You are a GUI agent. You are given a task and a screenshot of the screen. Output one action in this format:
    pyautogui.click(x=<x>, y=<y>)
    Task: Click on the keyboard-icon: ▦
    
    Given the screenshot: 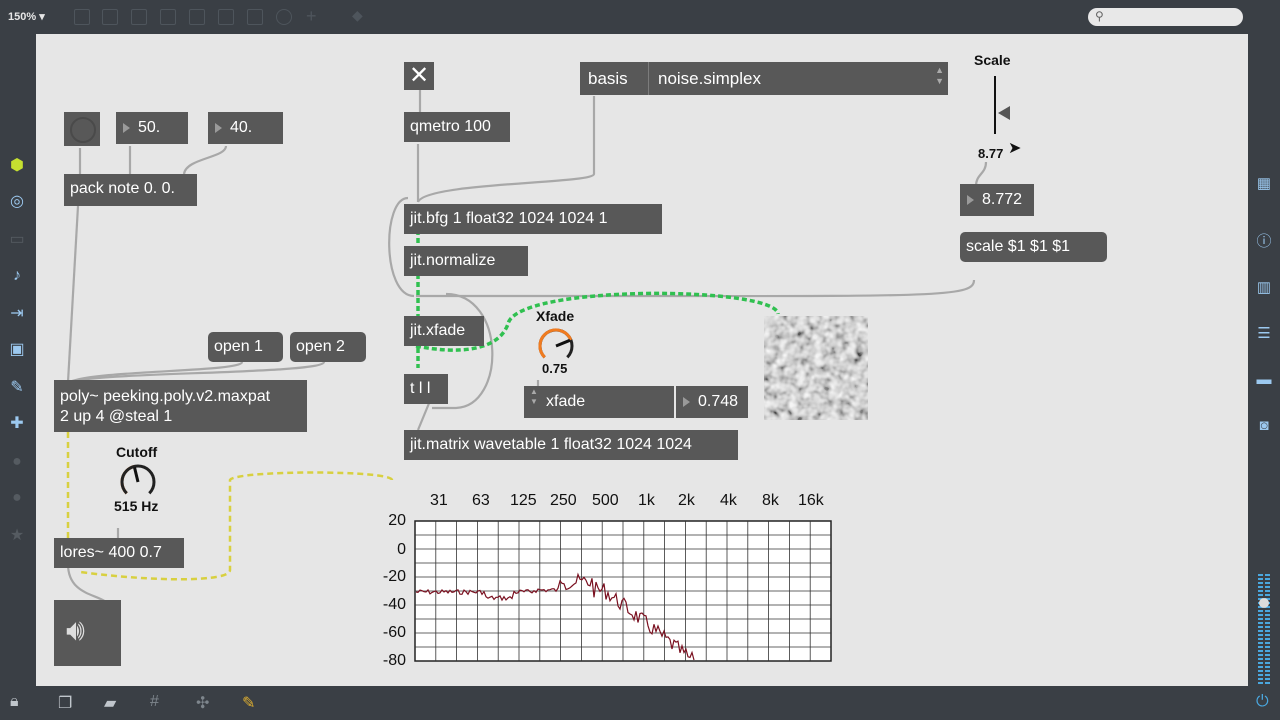 What is the action you would take?
    pyautogui.click(x=1264, y=184)
    